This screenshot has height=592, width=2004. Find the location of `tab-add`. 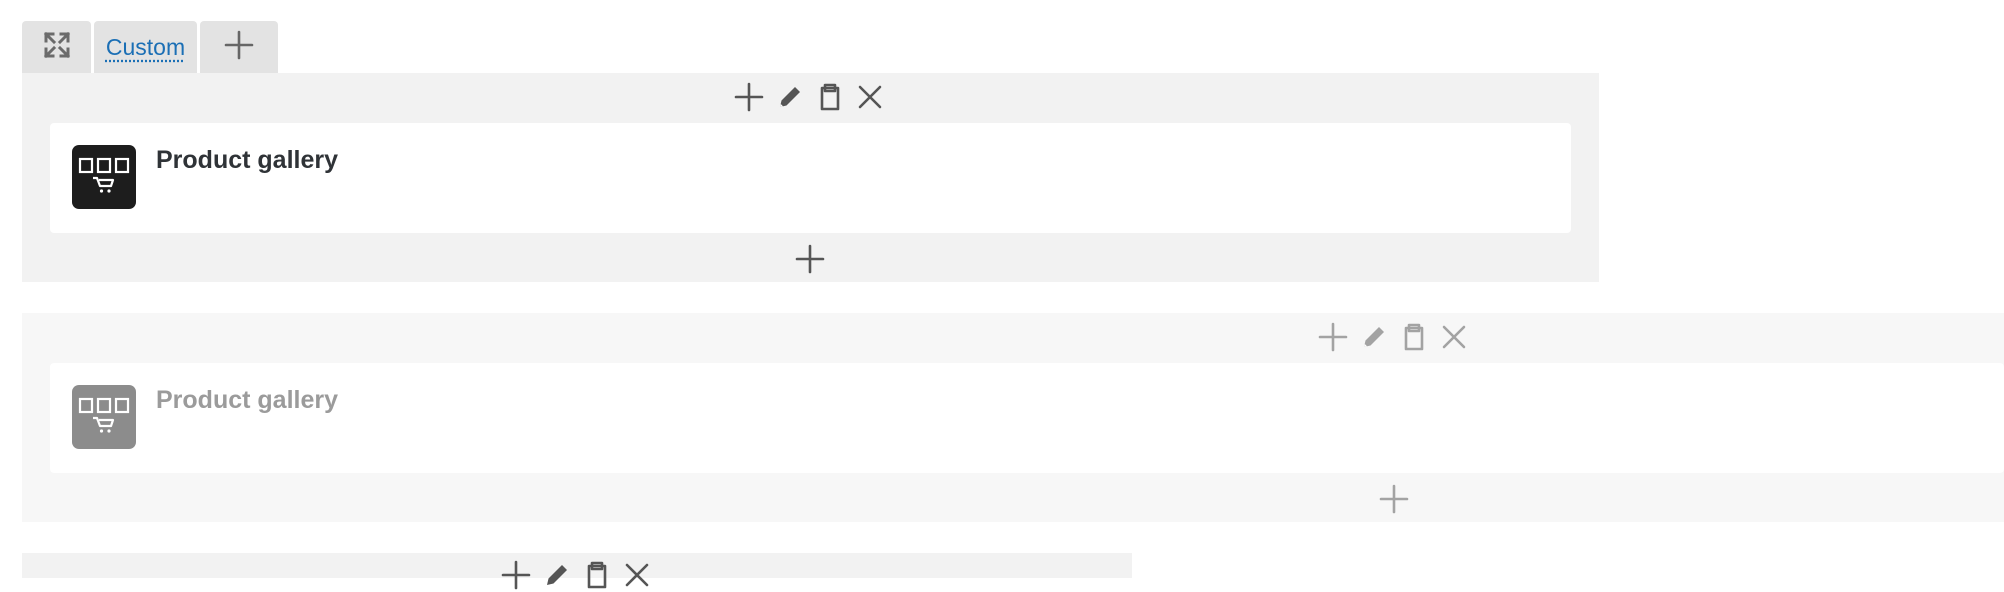

tab-add is located at coordinates (239, 47).